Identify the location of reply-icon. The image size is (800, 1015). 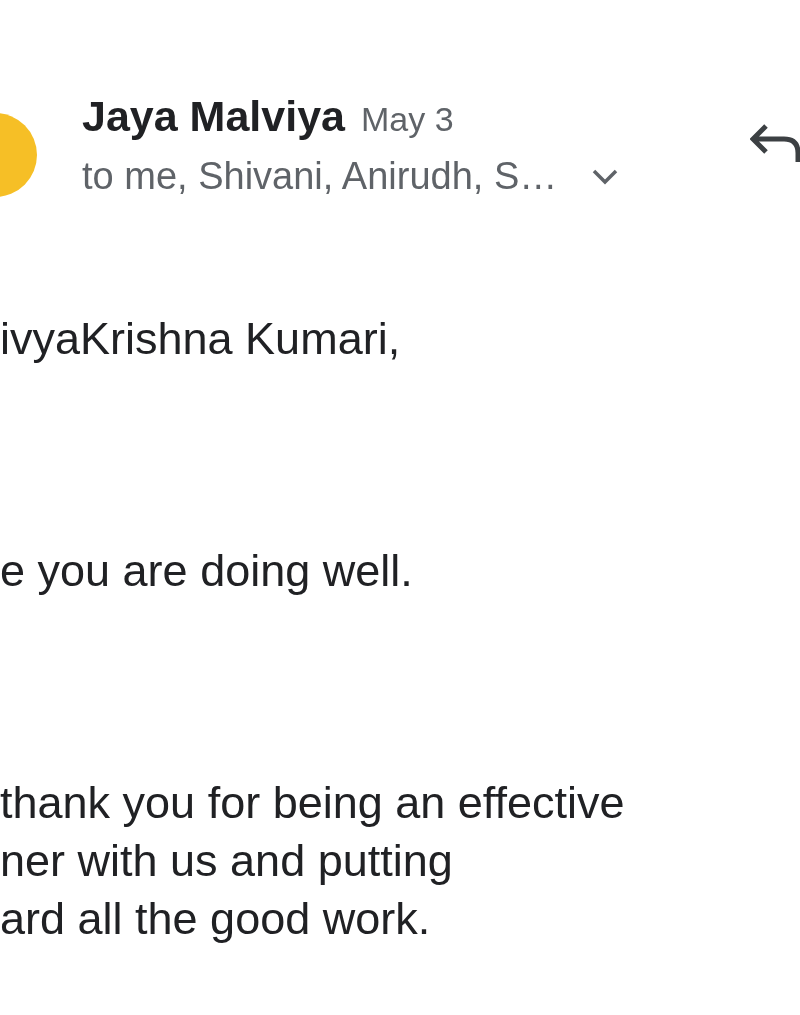
(775, 143).